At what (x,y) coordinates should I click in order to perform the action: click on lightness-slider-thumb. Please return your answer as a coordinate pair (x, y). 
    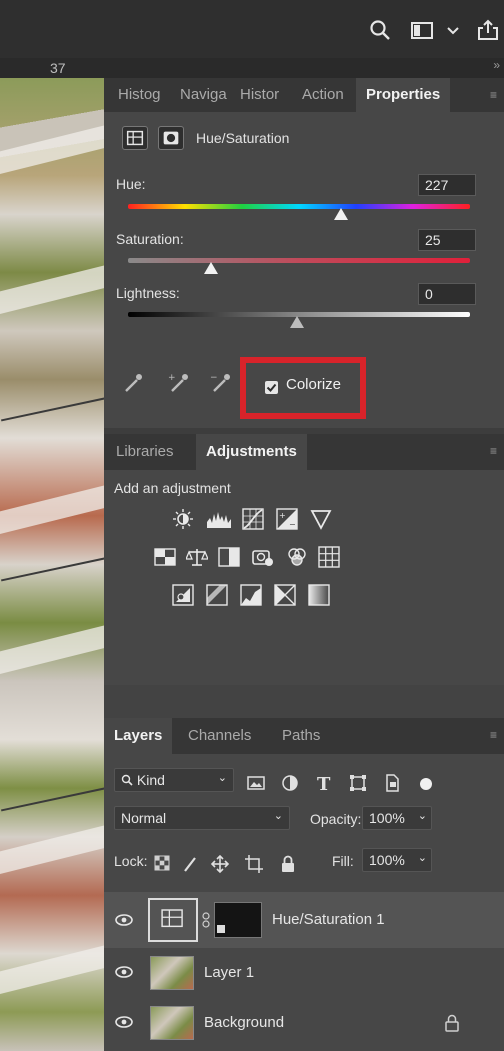
    Looking at the image, I should click on (297, 322).